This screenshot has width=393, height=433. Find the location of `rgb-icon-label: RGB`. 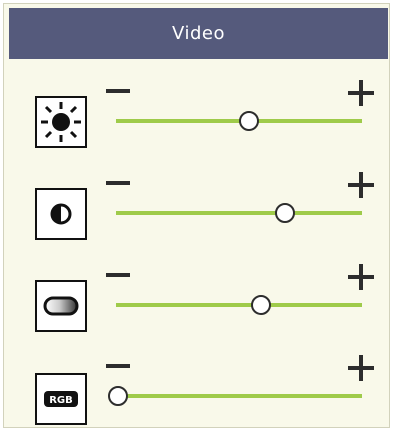

rgb-icon-label: RGB is located at coordinates (61, 400).